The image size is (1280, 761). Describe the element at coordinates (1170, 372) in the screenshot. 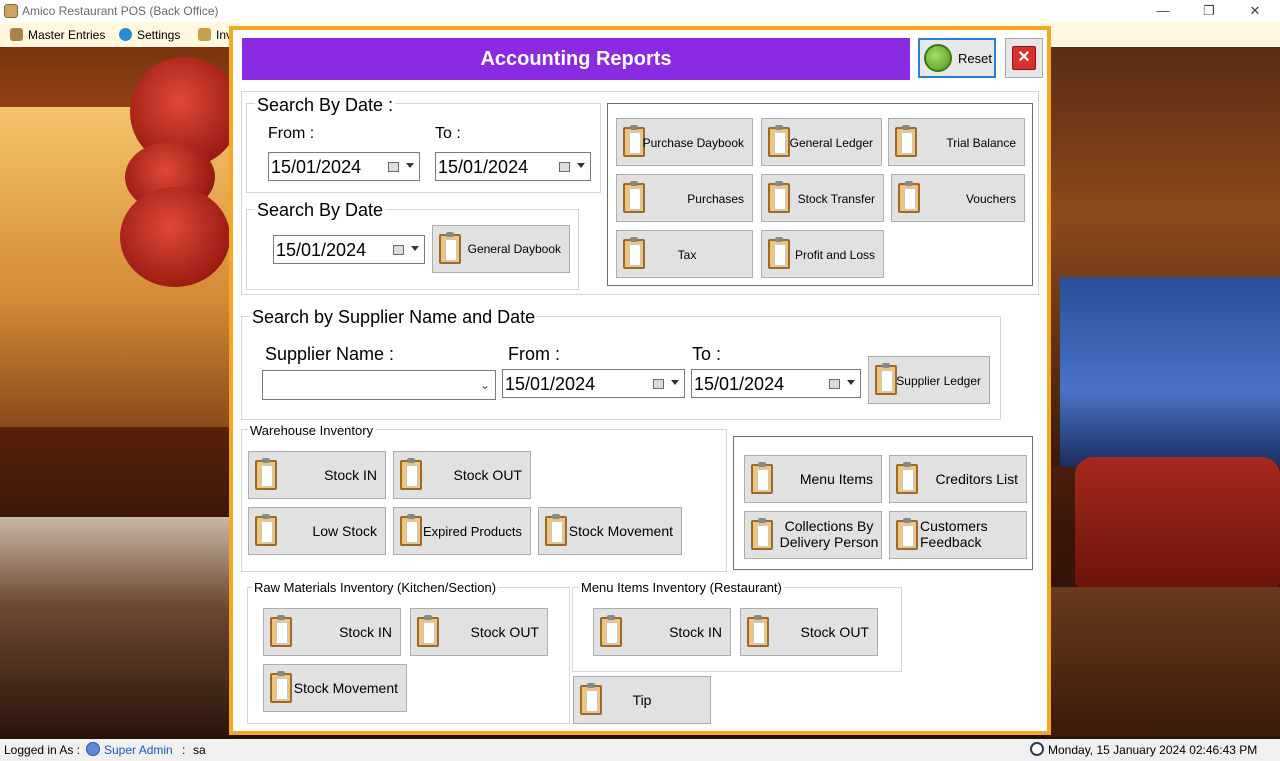

I see `background-window` at that location.